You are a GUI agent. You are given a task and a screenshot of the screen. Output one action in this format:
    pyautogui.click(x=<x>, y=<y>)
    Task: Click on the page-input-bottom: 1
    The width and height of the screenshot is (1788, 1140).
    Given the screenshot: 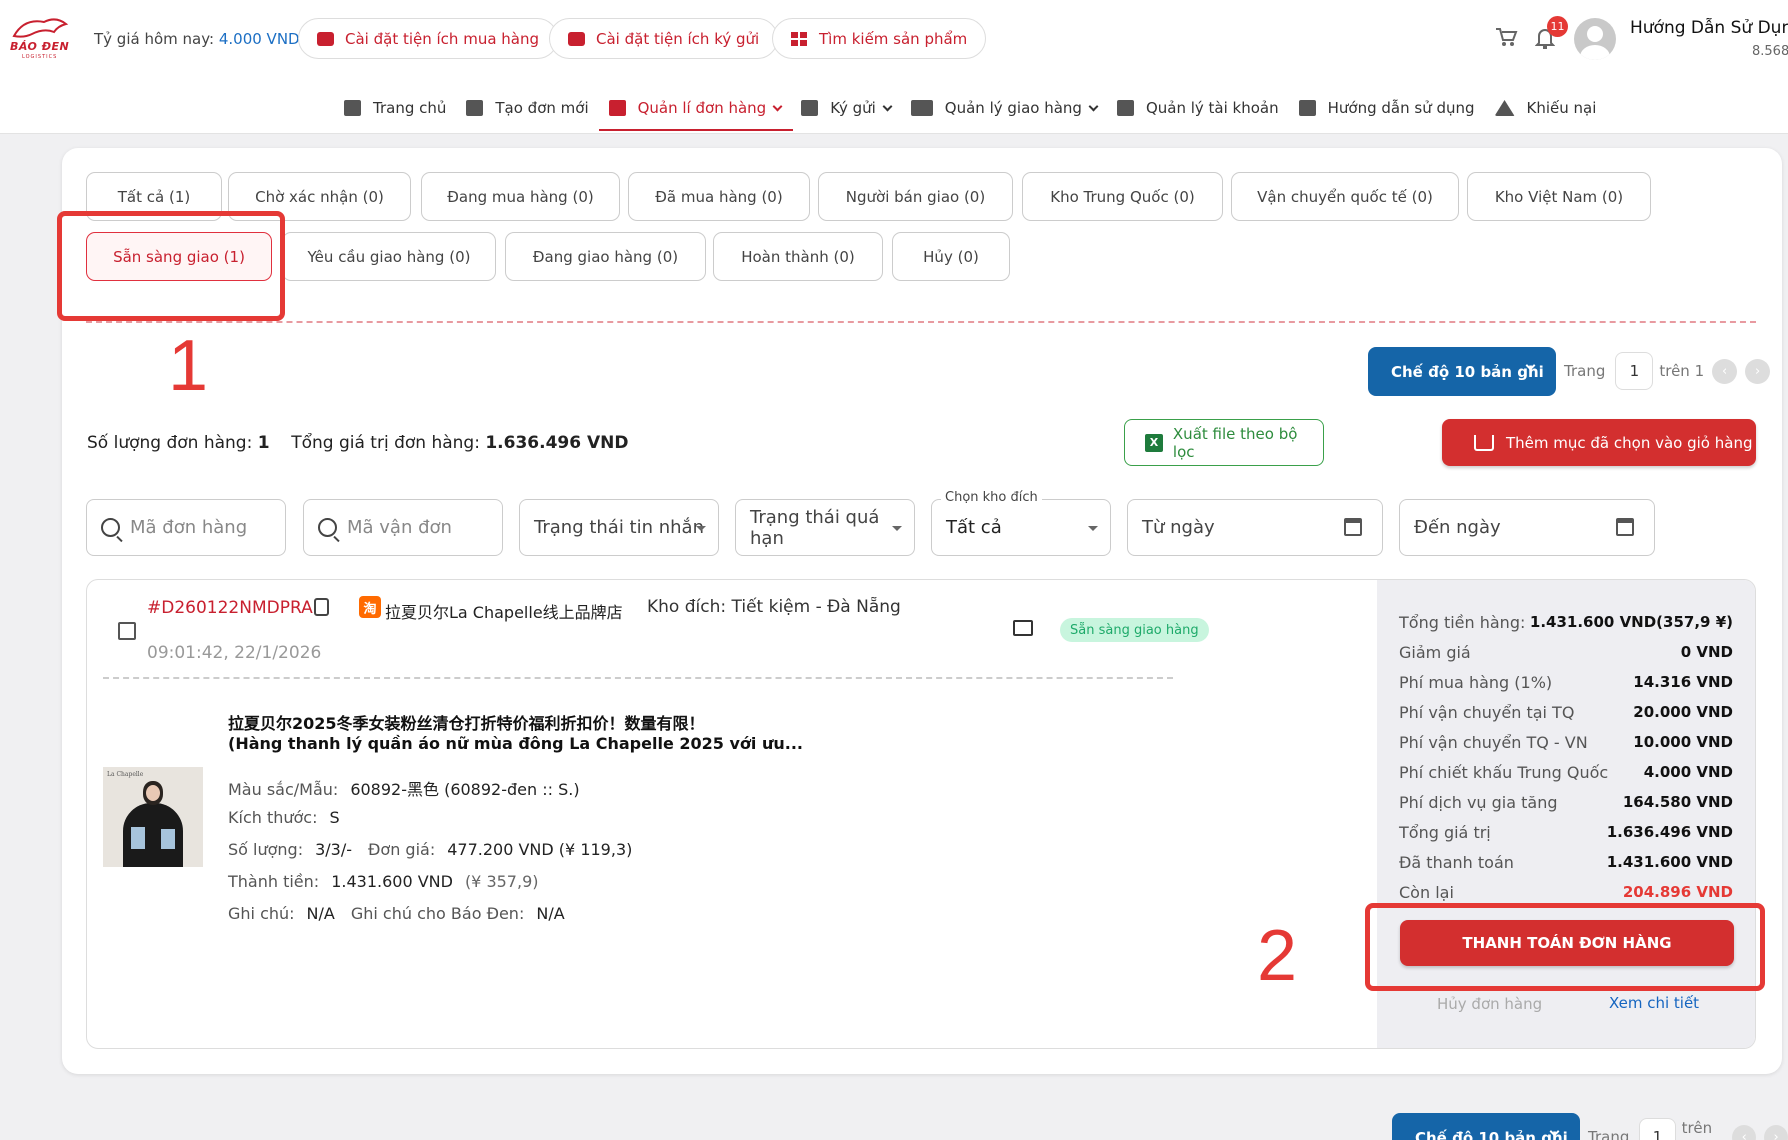 What is the action you would take?
    pyautogui.click(x=1657, y=1129)
    